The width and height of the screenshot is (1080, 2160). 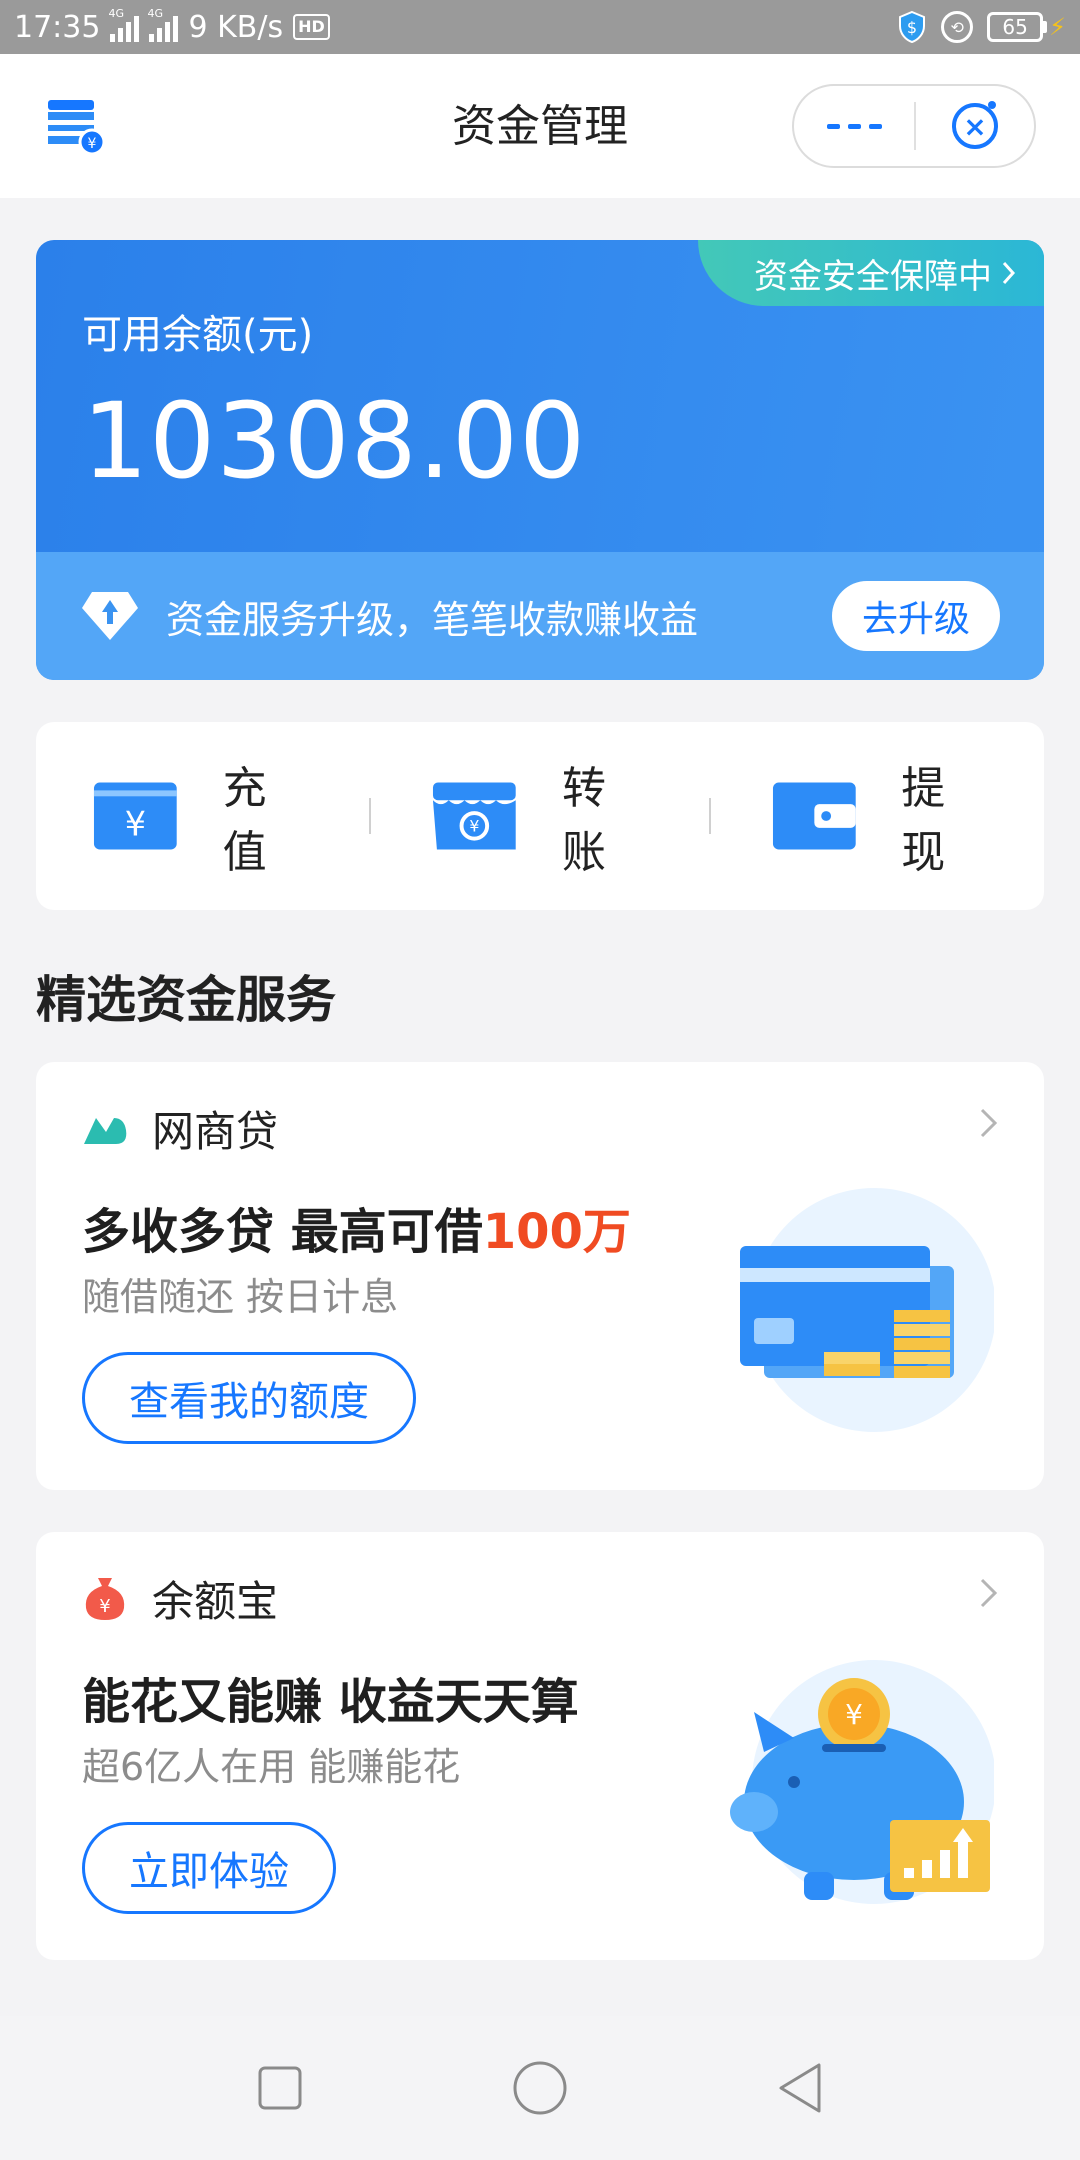 I want to click on balance-amount: 10308.00, so click(x=334, y=441).